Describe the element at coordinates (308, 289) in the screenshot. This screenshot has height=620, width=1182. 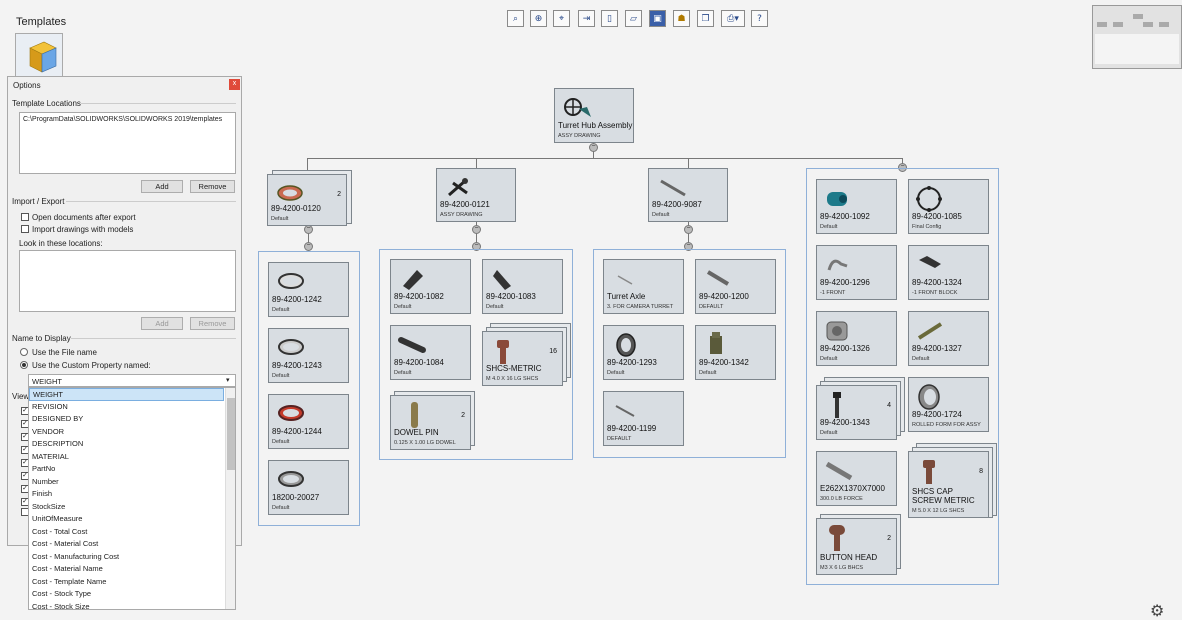
I see `tree-node: 89-4200-1242 Default` at that location.